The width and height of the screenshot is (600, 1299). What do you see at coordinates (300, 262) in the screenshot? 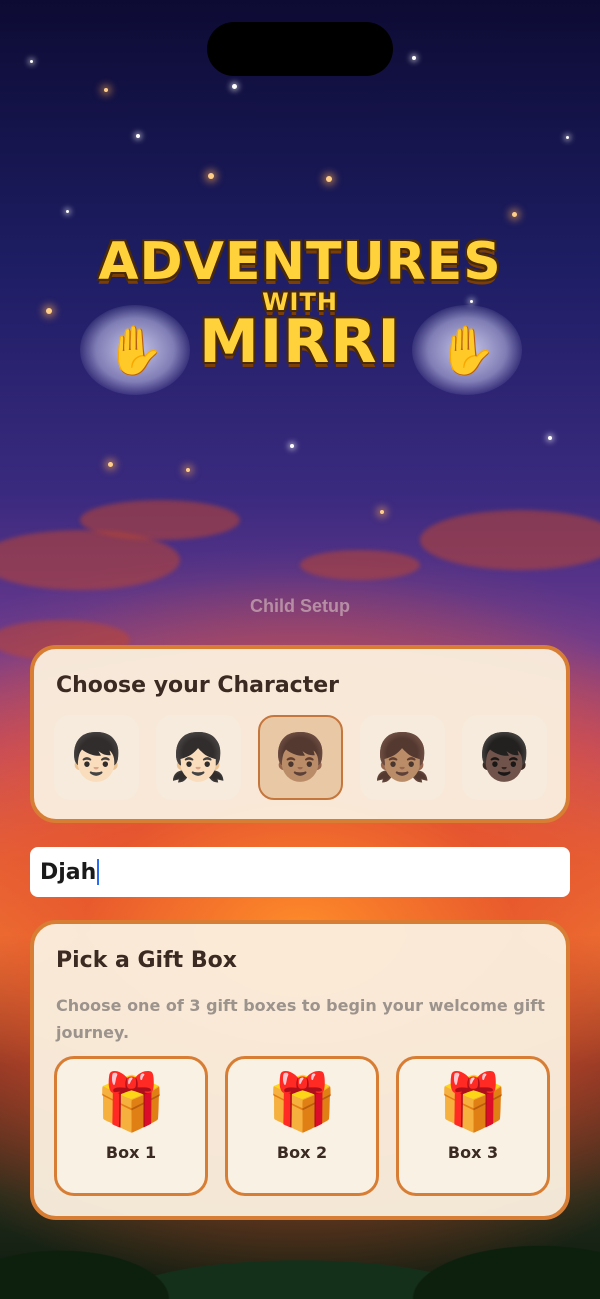
I see `logo-line-adventures: ADVENTURES` at bounding box center [300, 262].